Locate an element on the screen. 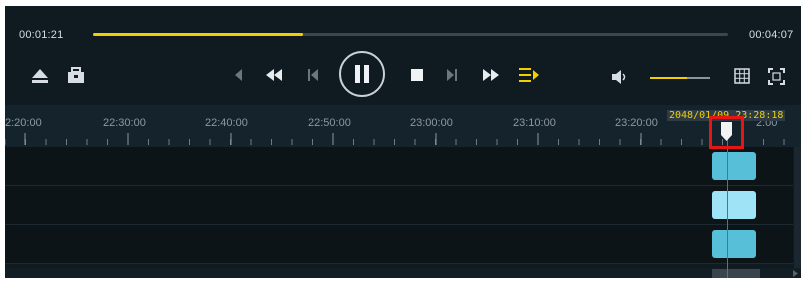 This screenshot has height=284, width=801. playhead-line is located at coordinates (727, 202).